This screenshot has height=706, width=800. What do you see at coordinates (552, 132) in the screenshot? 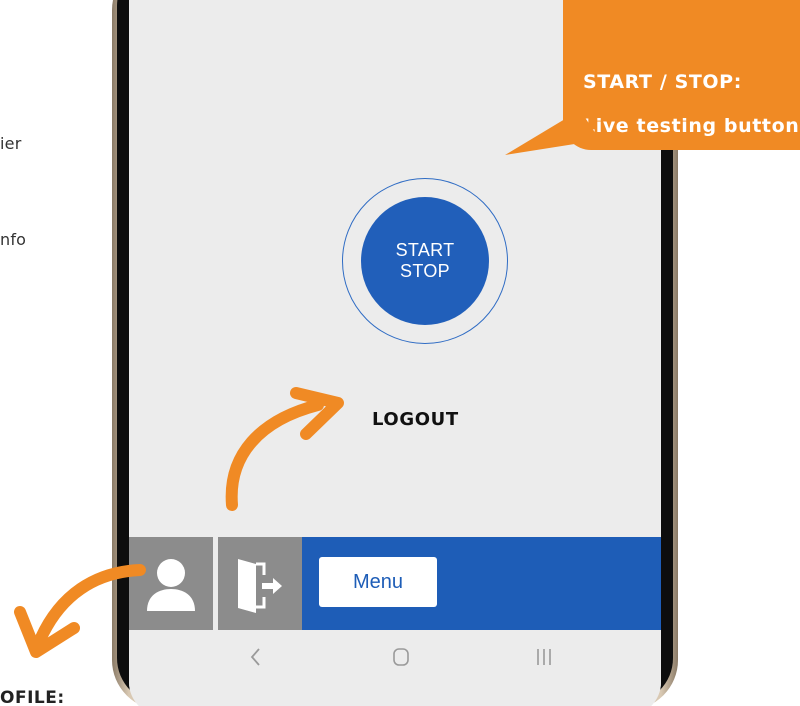
I see `callout-tail` at bounding box center [552, 132].